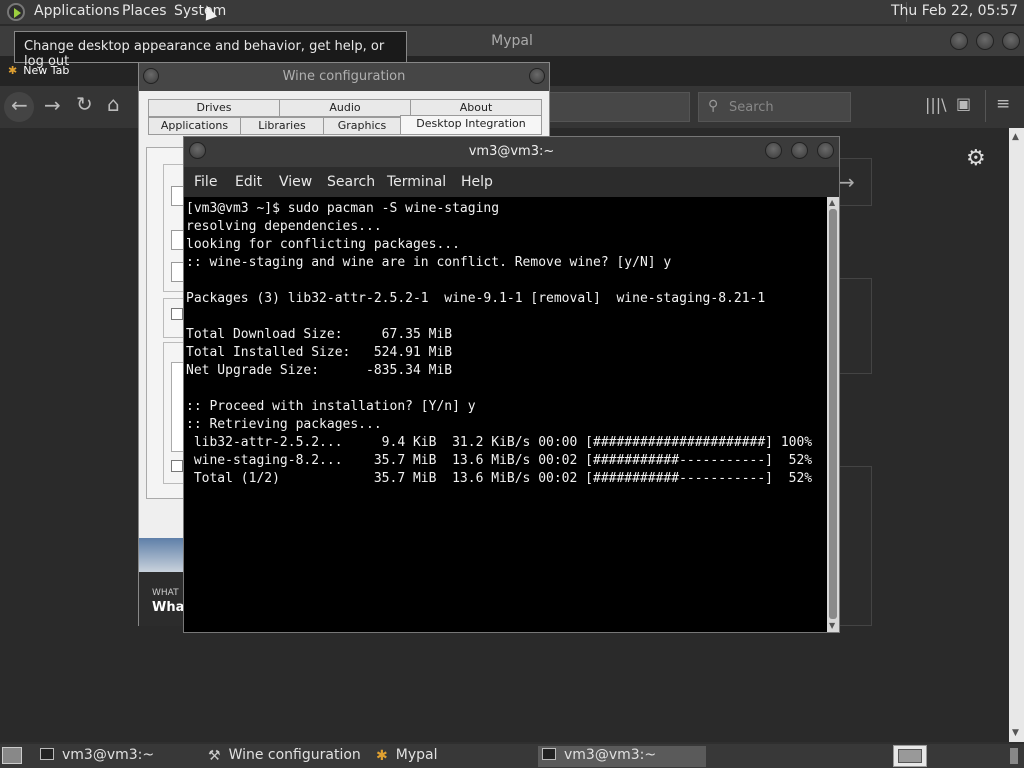  I want to click on menu-terminal: Terminal, so click(416, 182).